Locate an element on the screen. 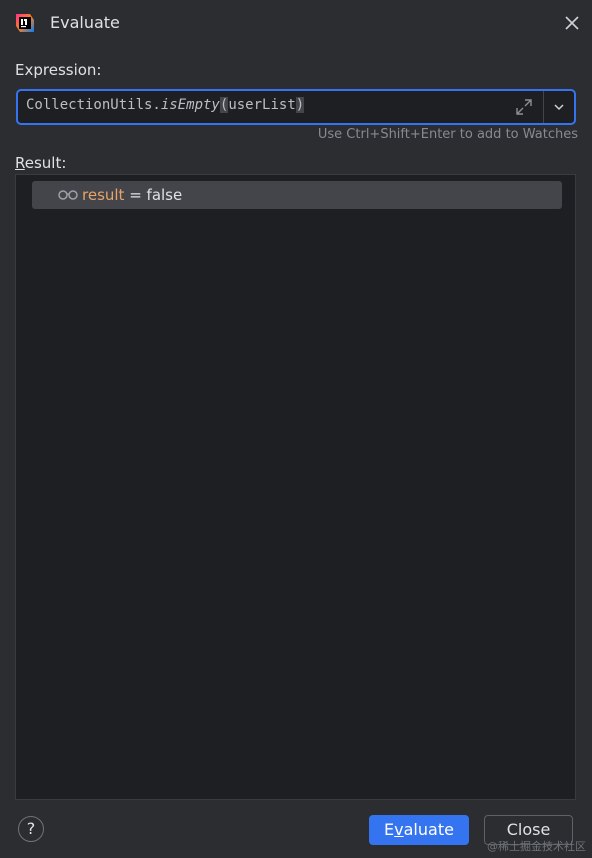 The image size is (592, 858). expression-class: CollectionUtils. is located at coordinates (93, 105).